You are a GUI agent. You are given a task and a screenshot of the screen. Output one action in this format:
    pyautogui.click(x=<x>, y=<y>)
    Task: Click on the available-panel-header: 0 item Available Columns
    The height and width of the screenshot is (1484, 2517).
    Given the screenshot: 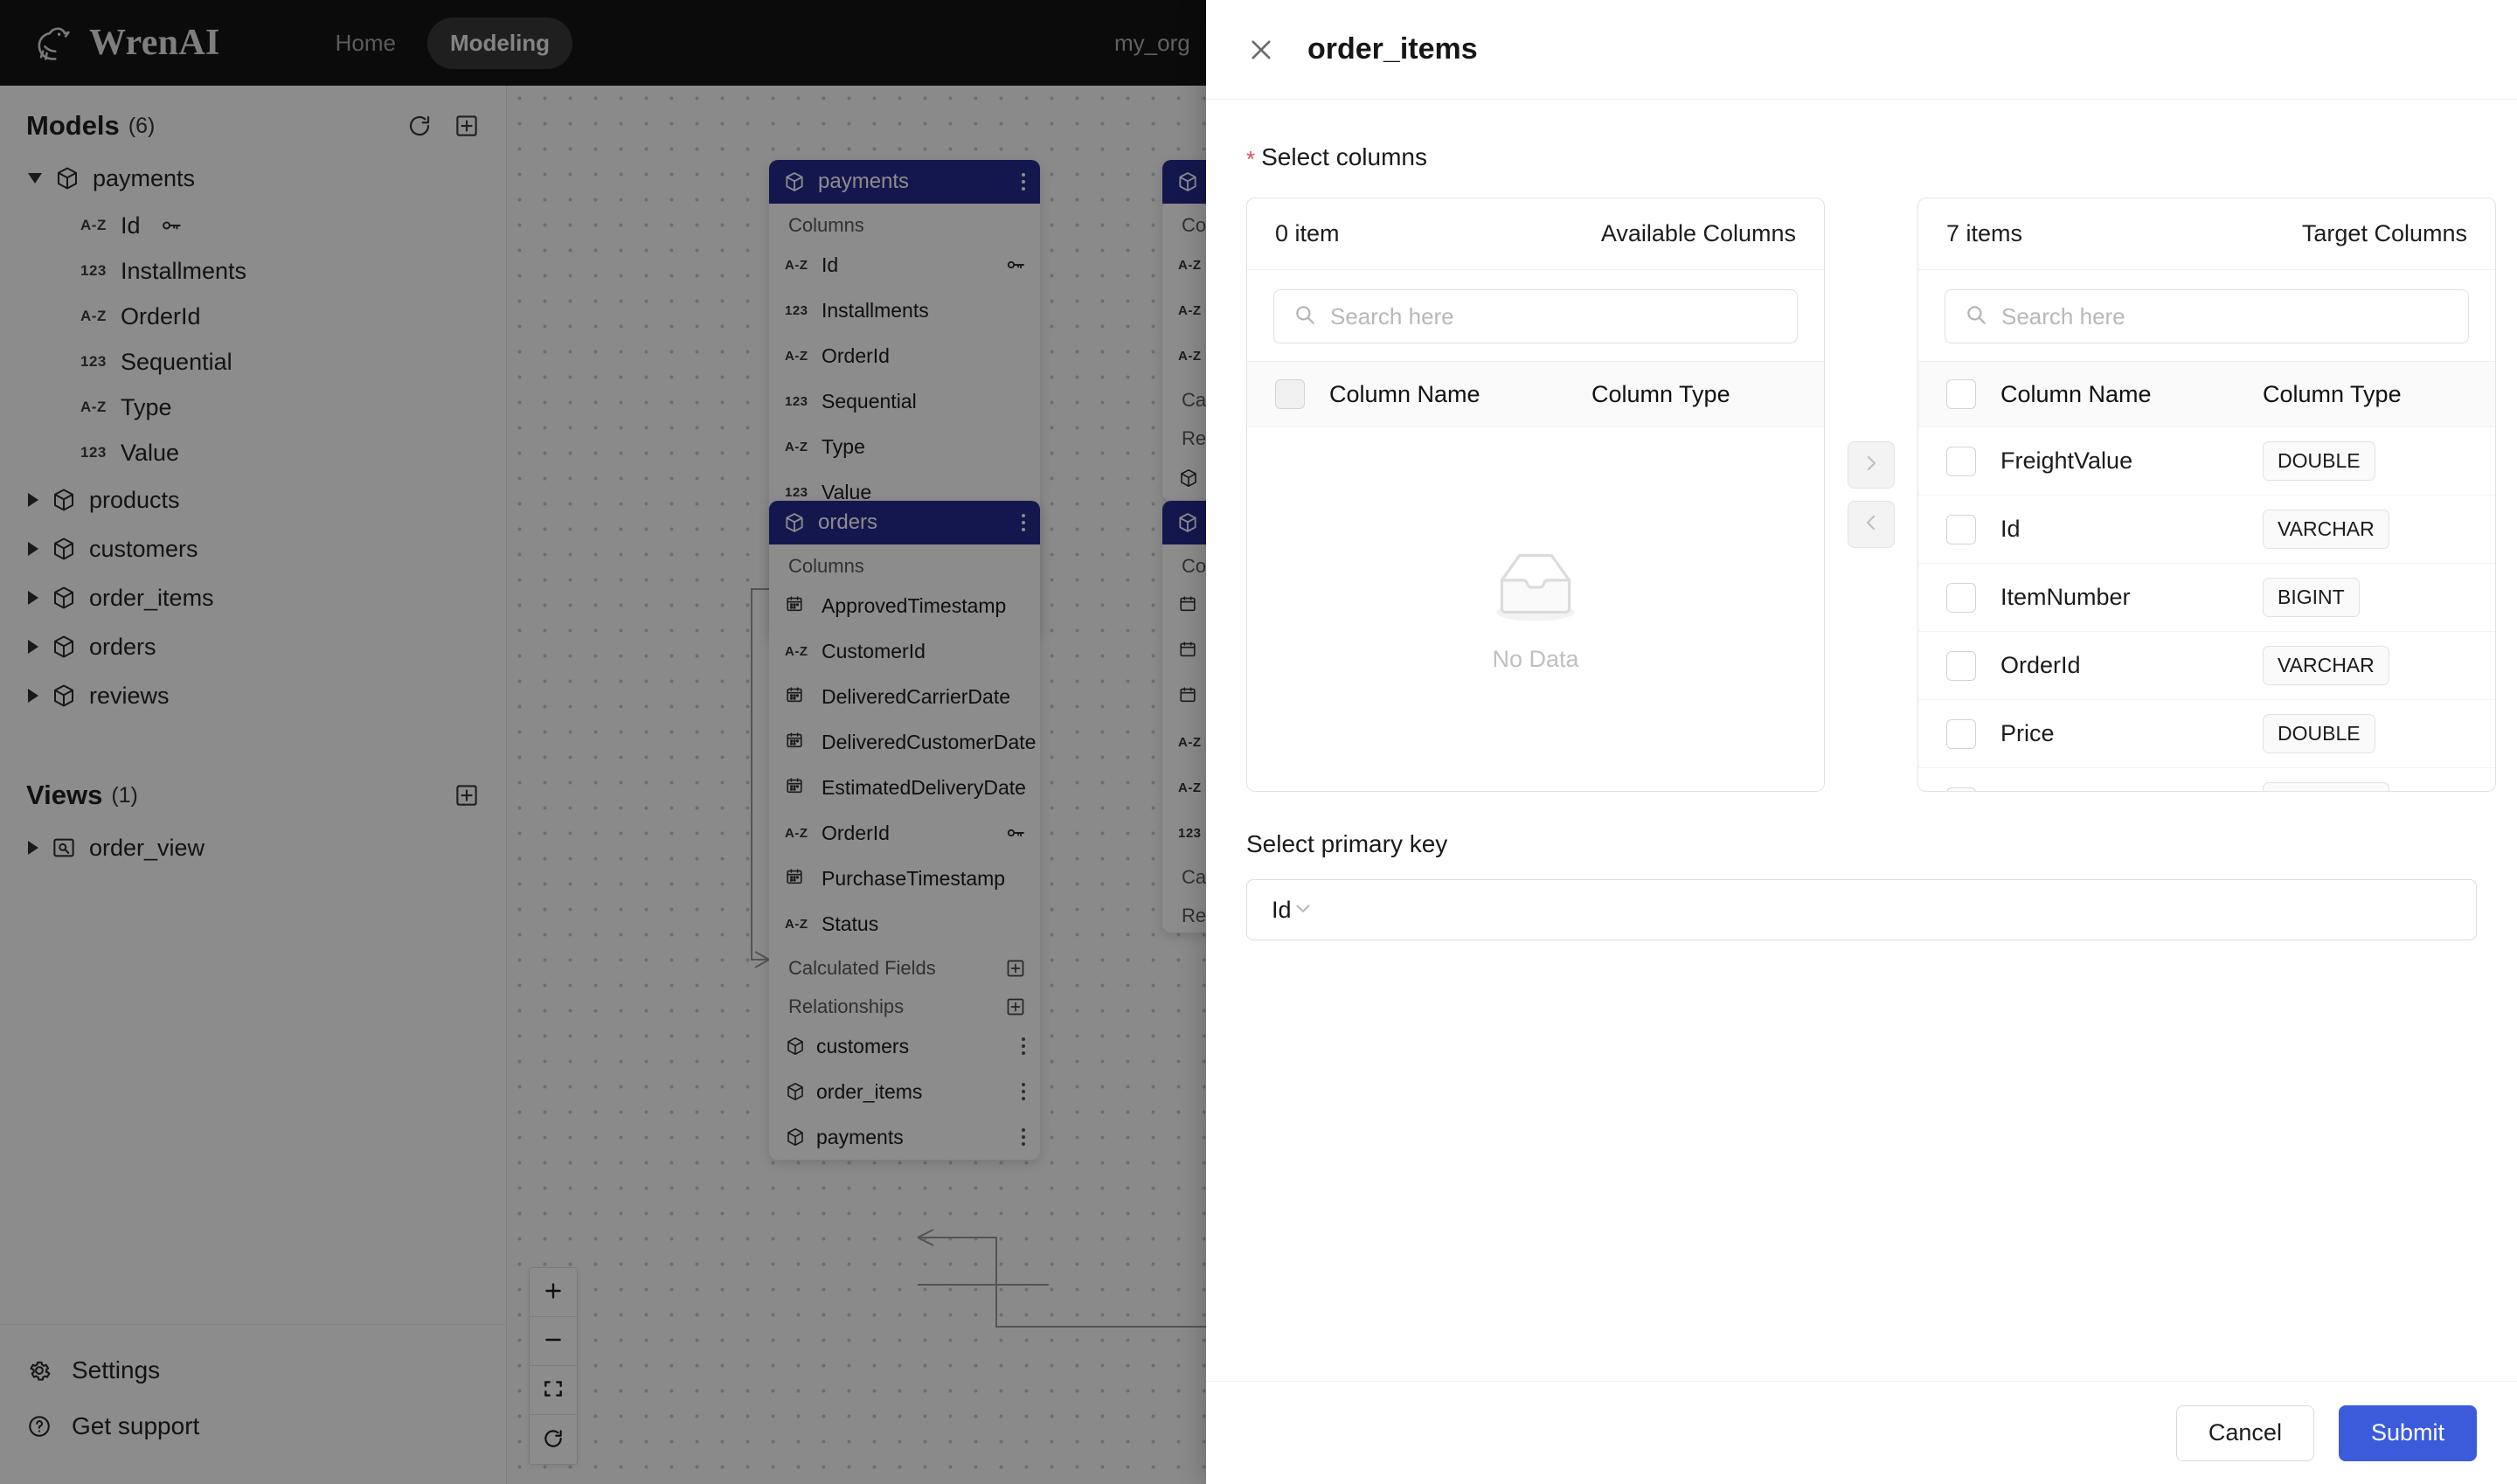 What is the action you would take?
    pyautogui.click(x=1535, y=234)
    